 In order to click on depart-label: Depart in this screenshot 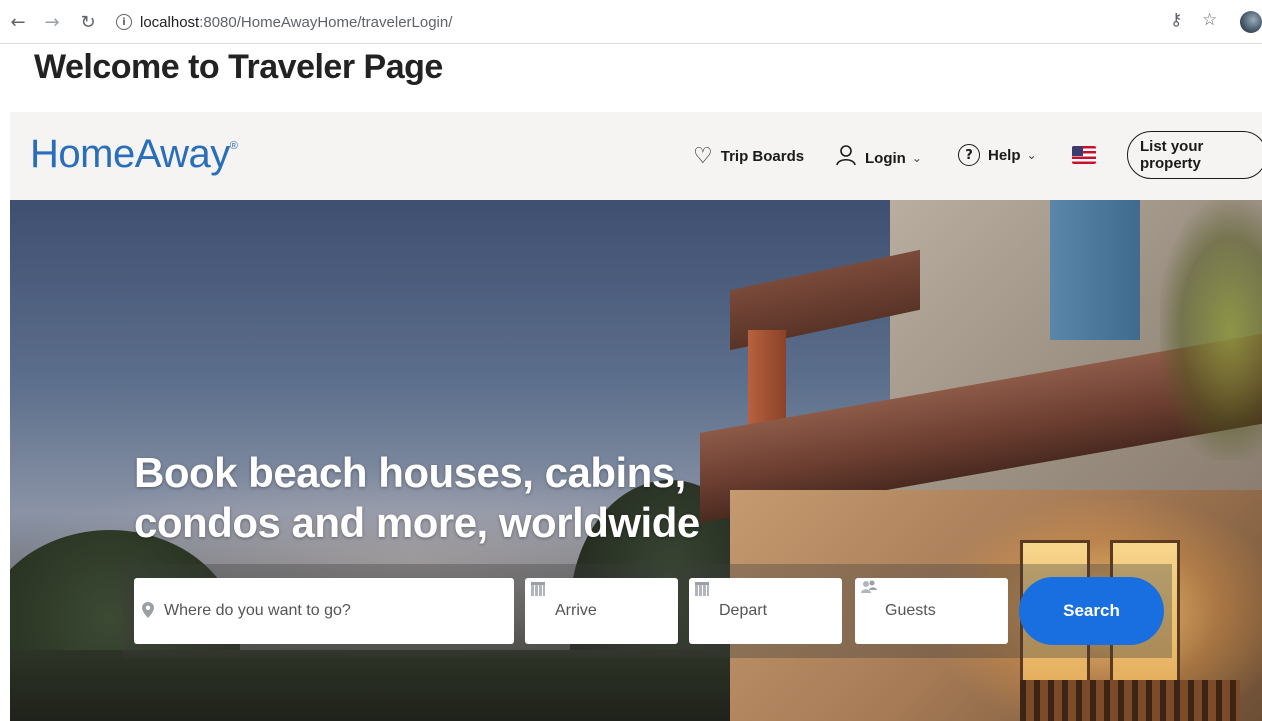, I will do `click(743, 610)`.